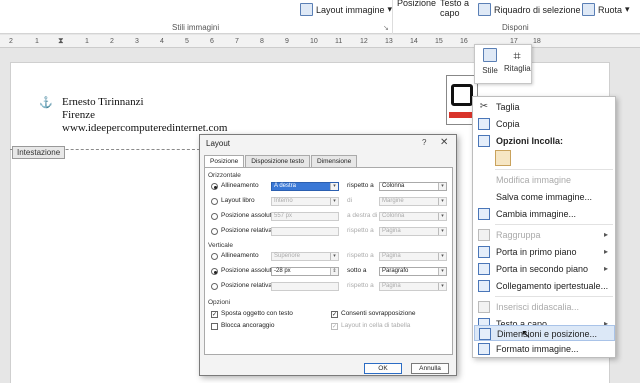 The width and height of the screenshot is (640, 383). Describe the element at coordinates (224, 161) in the screenshot. I see `tab-posizione: Posizione` at that location.